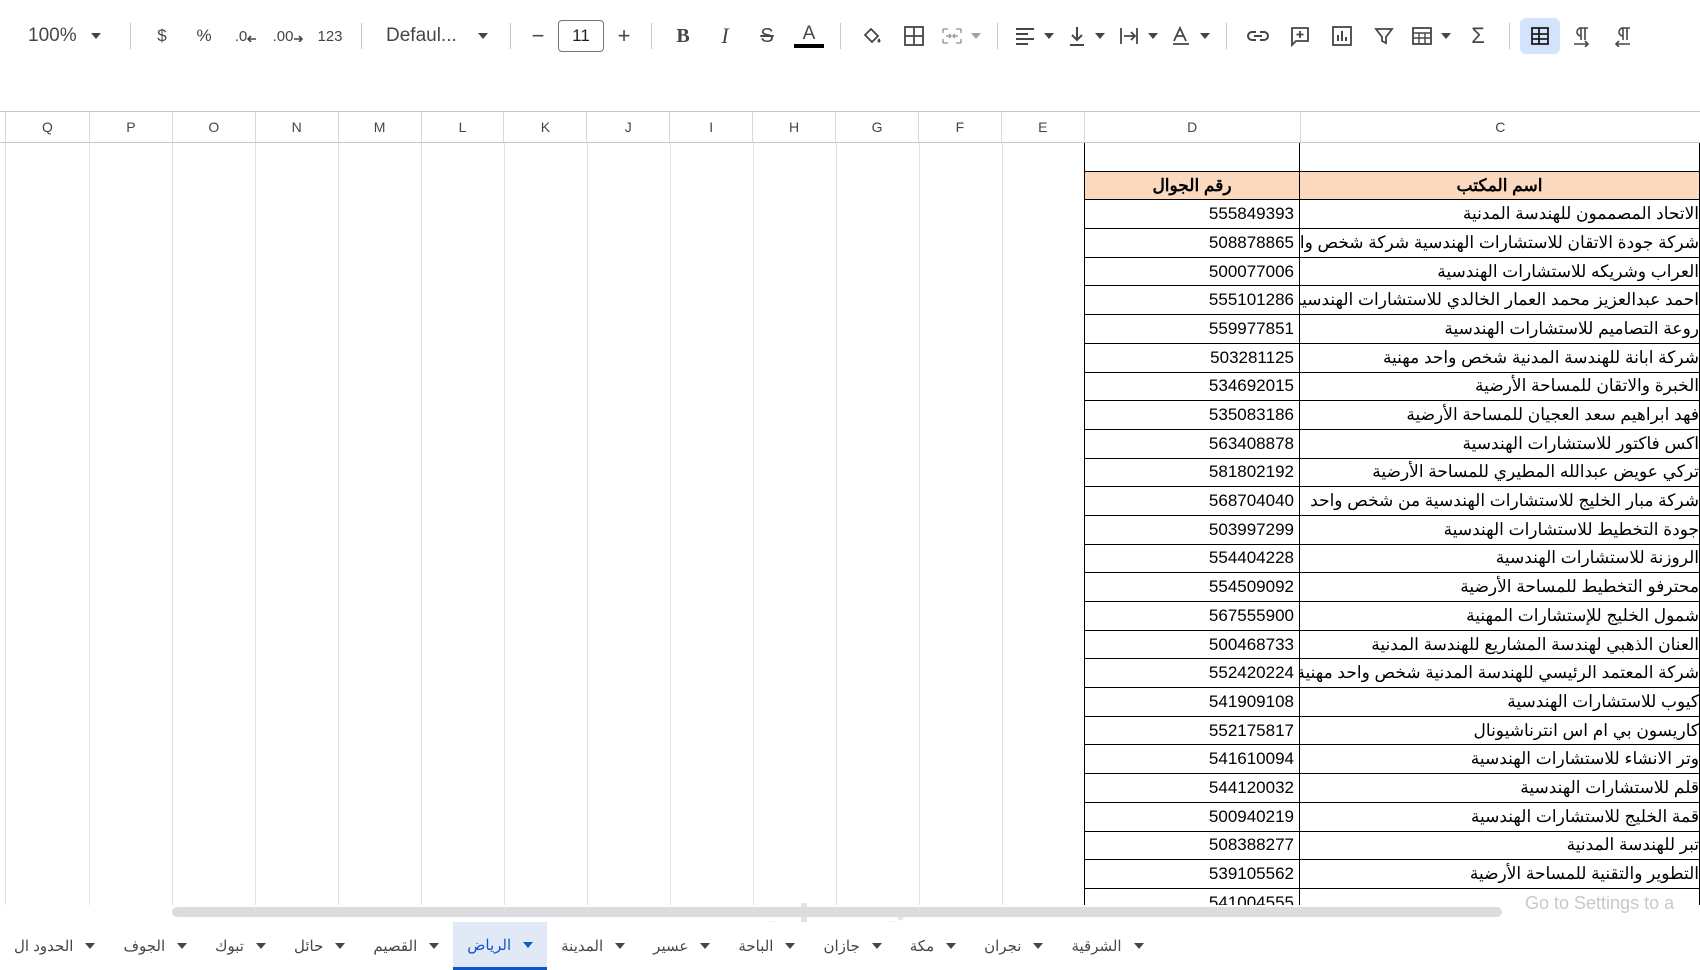  What do you see at coordinates (538, 36) in the screenshot?
I see `decrease-font-size-button: −` at bounding box center [538, 36].